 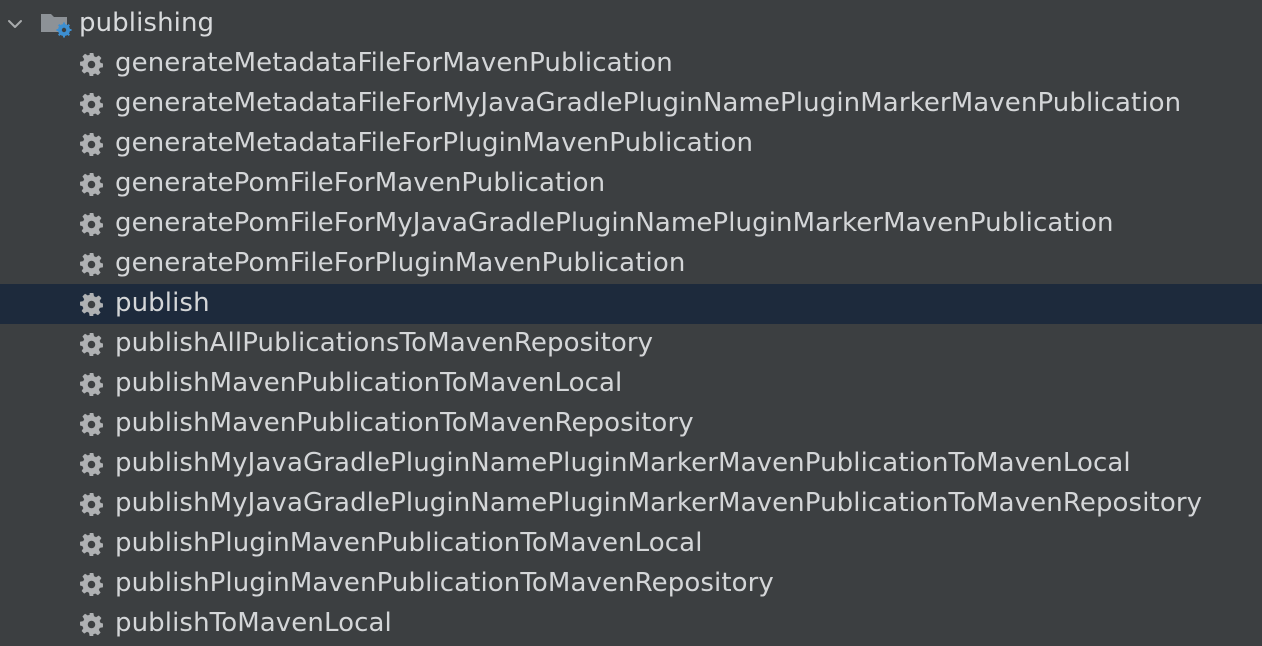 I want to click on task-label: generatePomFileForMavenPublication, so click(x=360, y=183).